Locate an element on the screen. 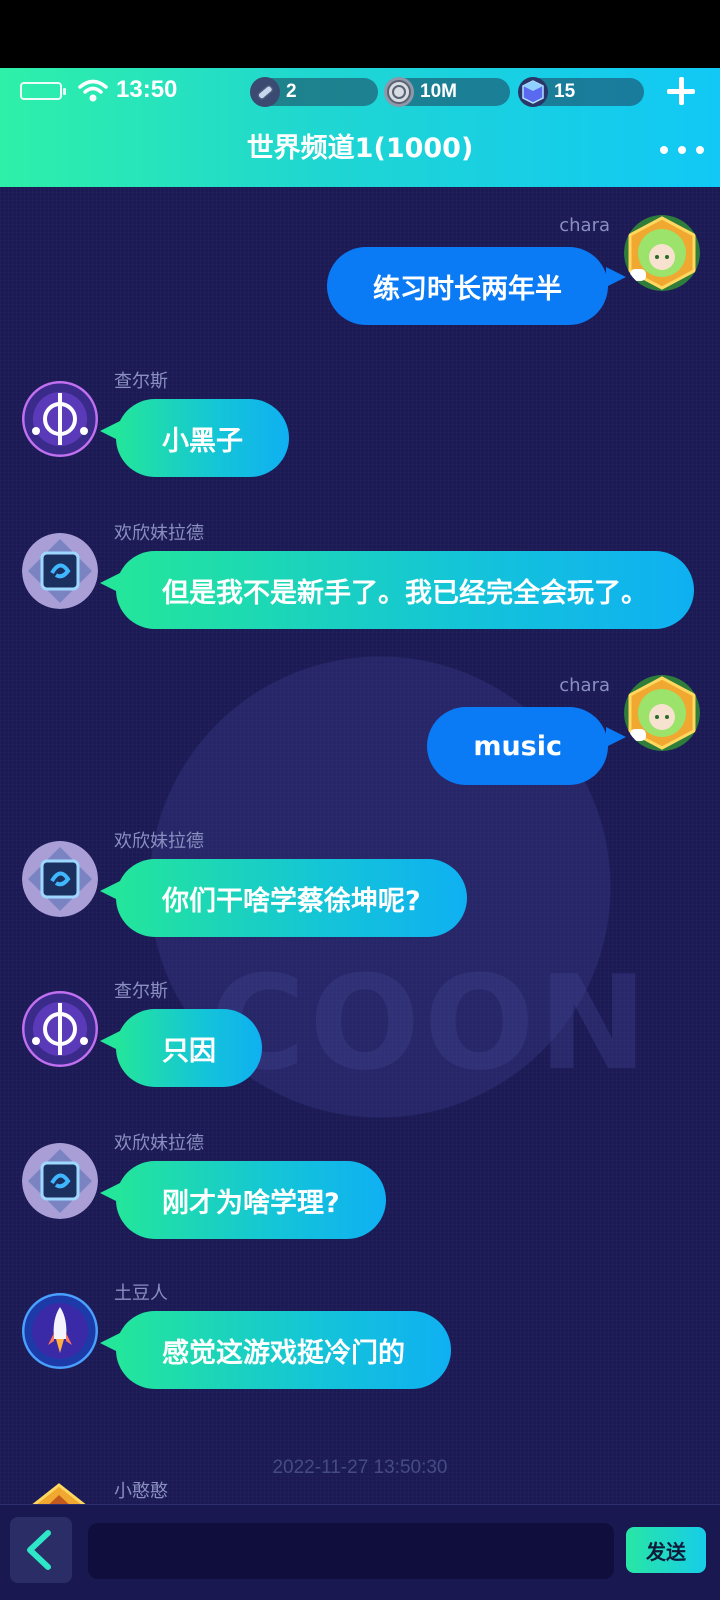  stamina-value: 2 is located at coordinates (291, 91).